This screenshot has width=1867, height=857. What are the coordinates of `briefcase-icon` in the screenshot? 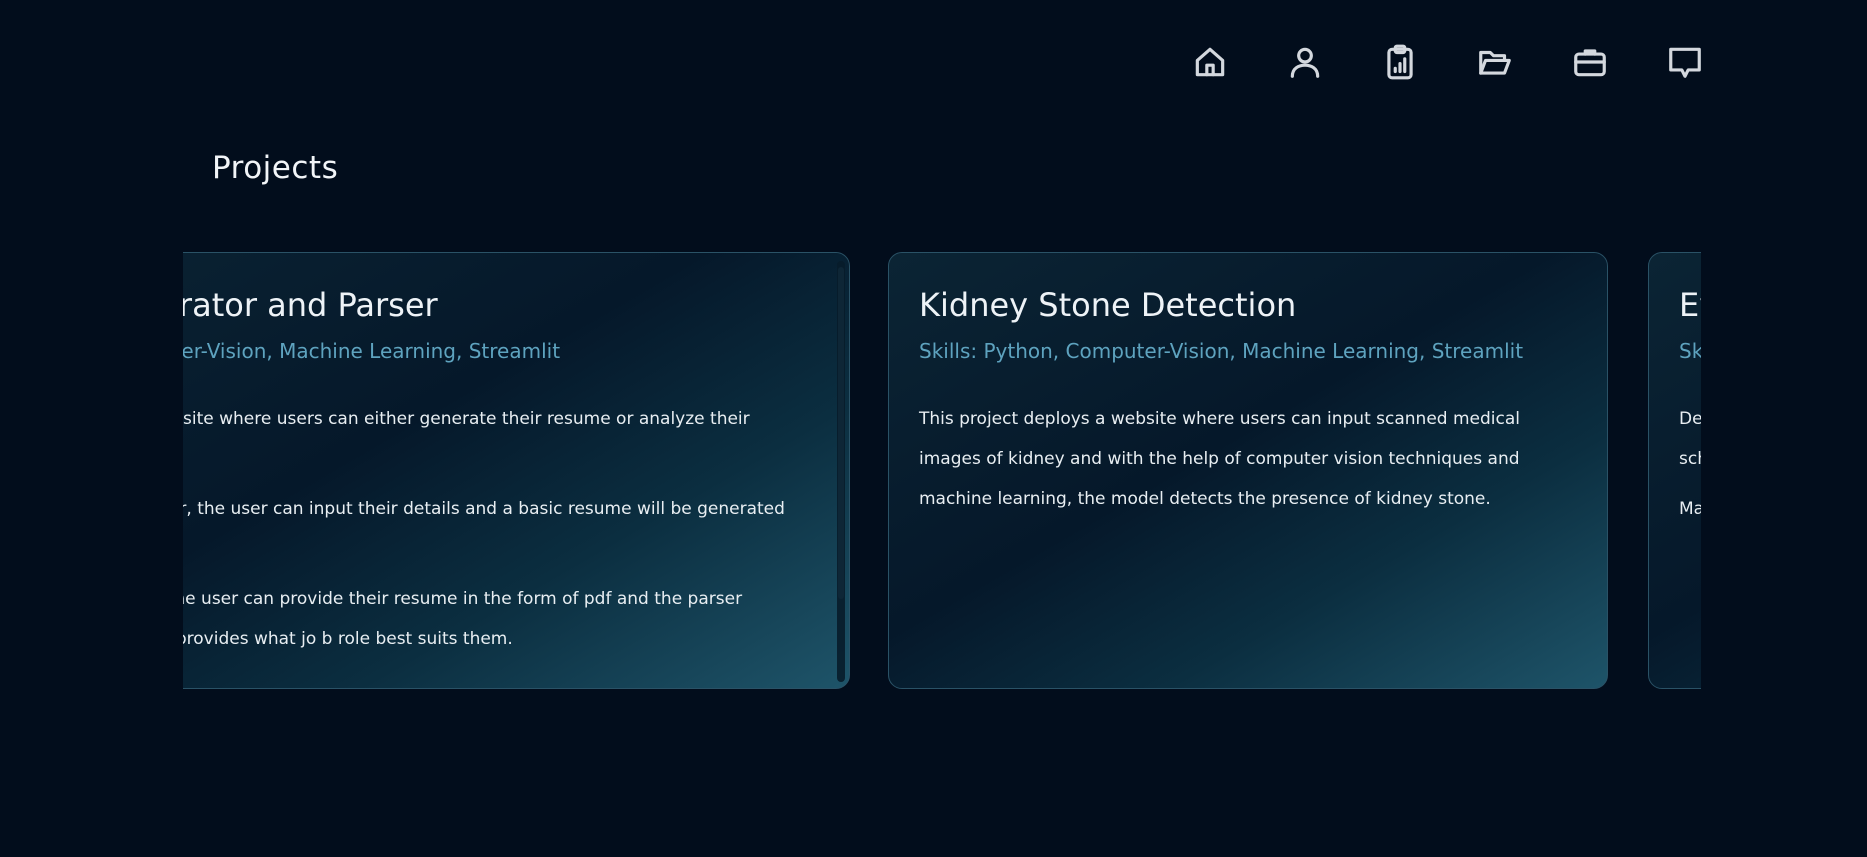 It's located at (1590, 64).